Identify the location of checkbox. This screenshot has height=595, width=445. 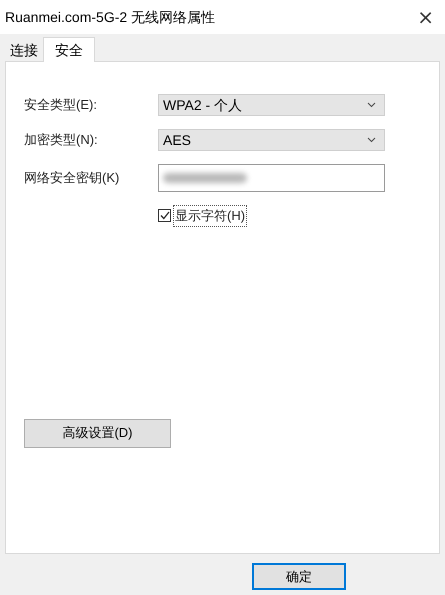
(164, 215).